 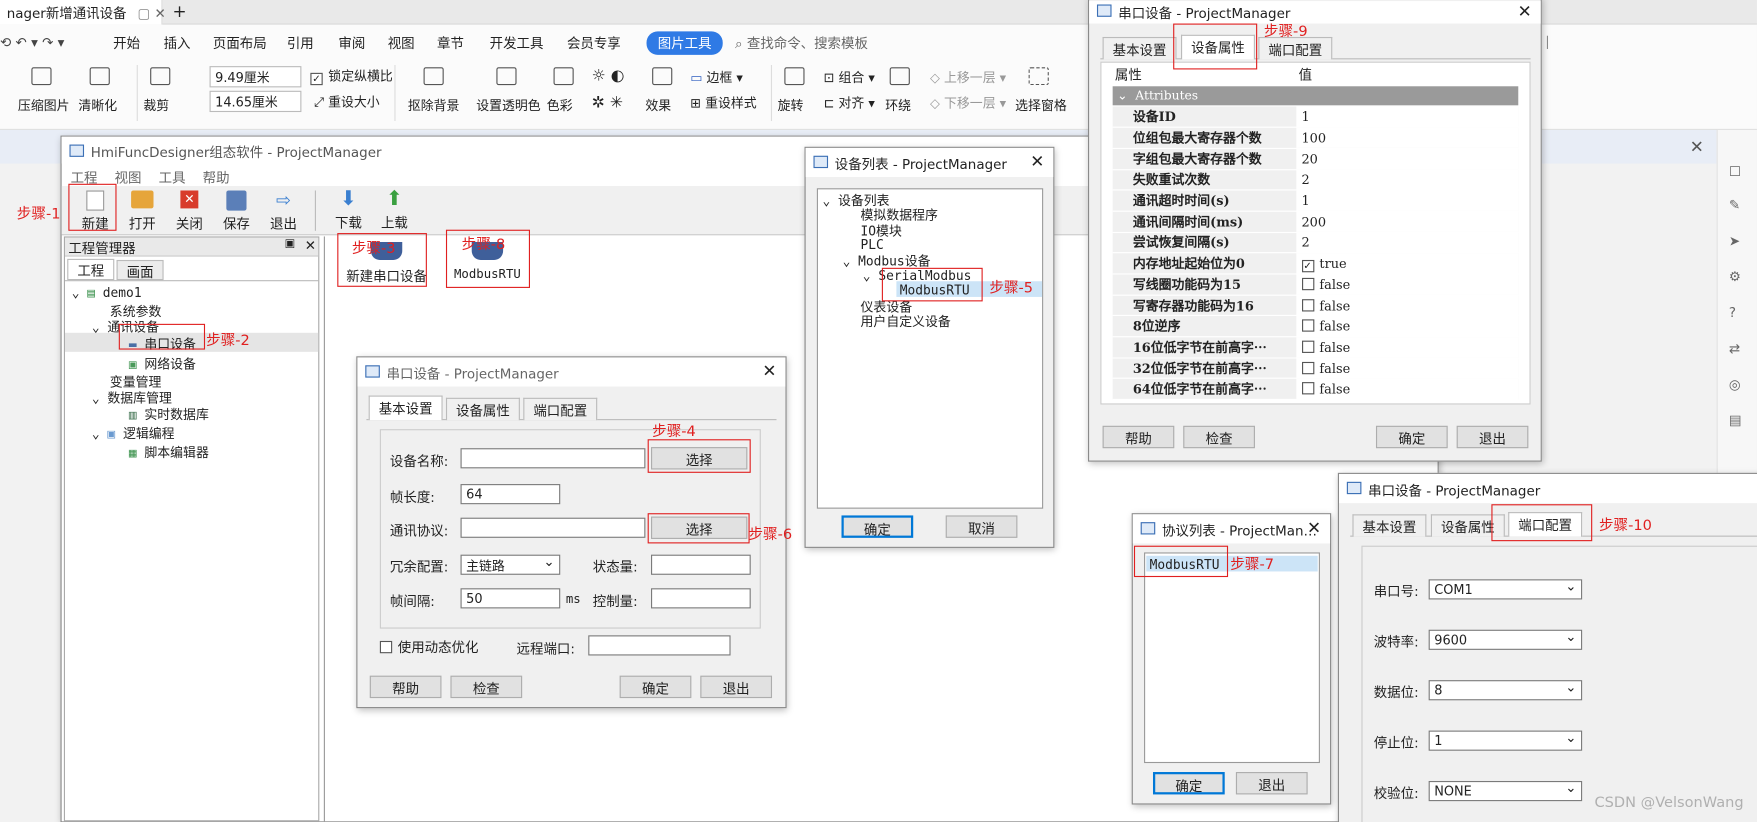 I want to click on float-icon: ▣, so click(x=290, y=244).